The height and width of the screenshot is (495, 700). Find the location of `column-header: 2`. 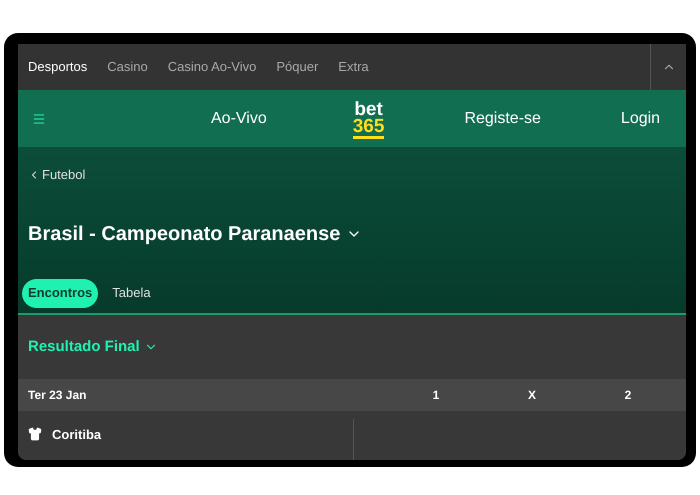

column-header: 2 is located at coordinates (628, 395).